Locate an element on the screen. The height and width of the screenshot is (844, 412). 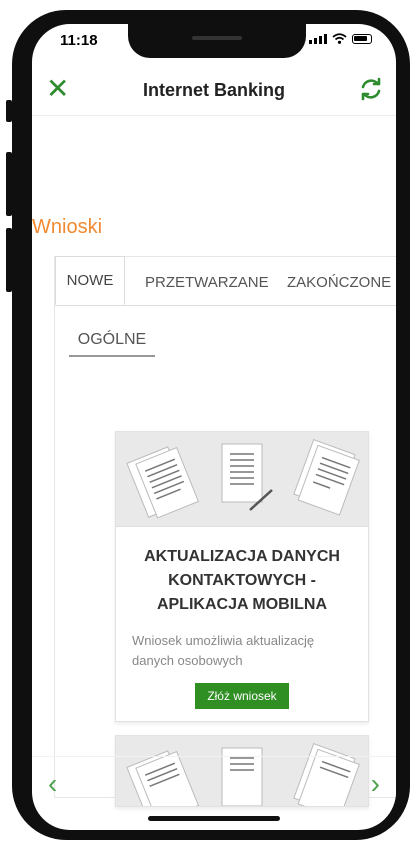
status-time: 11:18 is located at coordinates (79, 40).